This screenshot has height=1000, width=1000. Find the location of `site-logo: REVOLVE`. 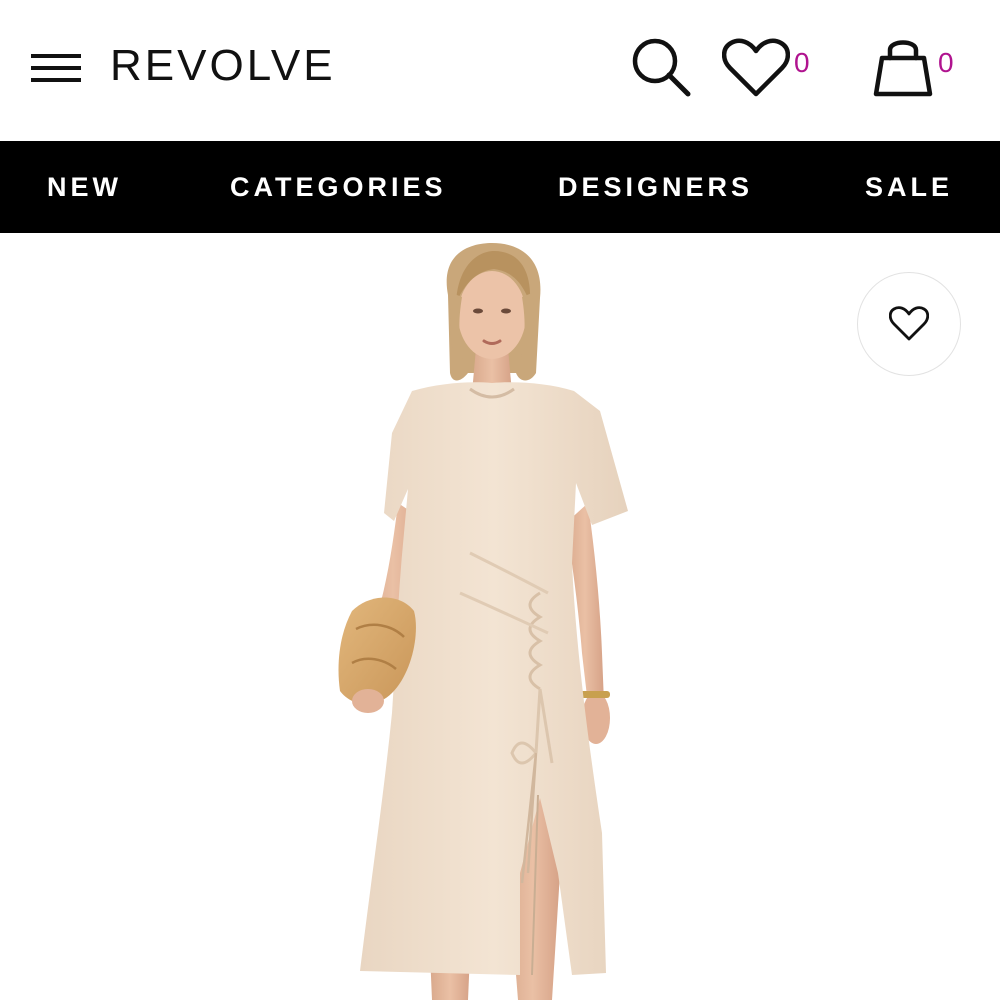

site-logo: REVOLVE is located at coordinates (223, 66).